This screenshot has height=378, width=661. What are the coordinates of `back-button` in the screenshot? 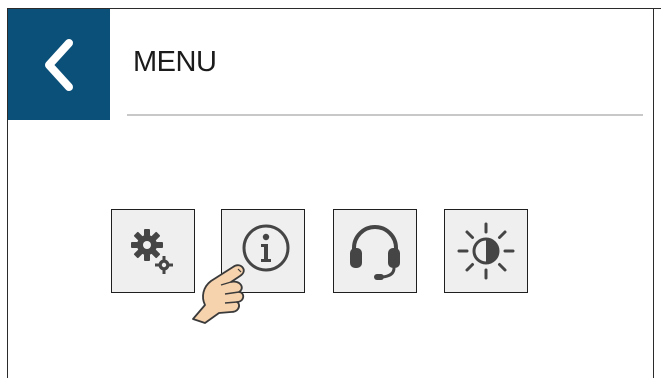 It's located at (59, 64).